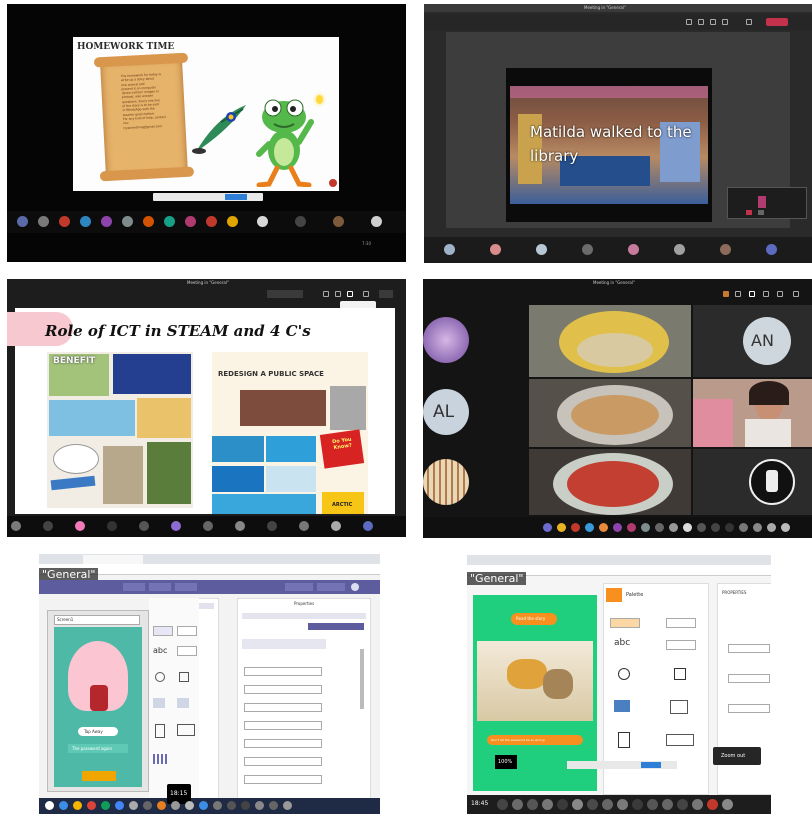  I want to click on read-story-button: Read the story, so click(534, 619).